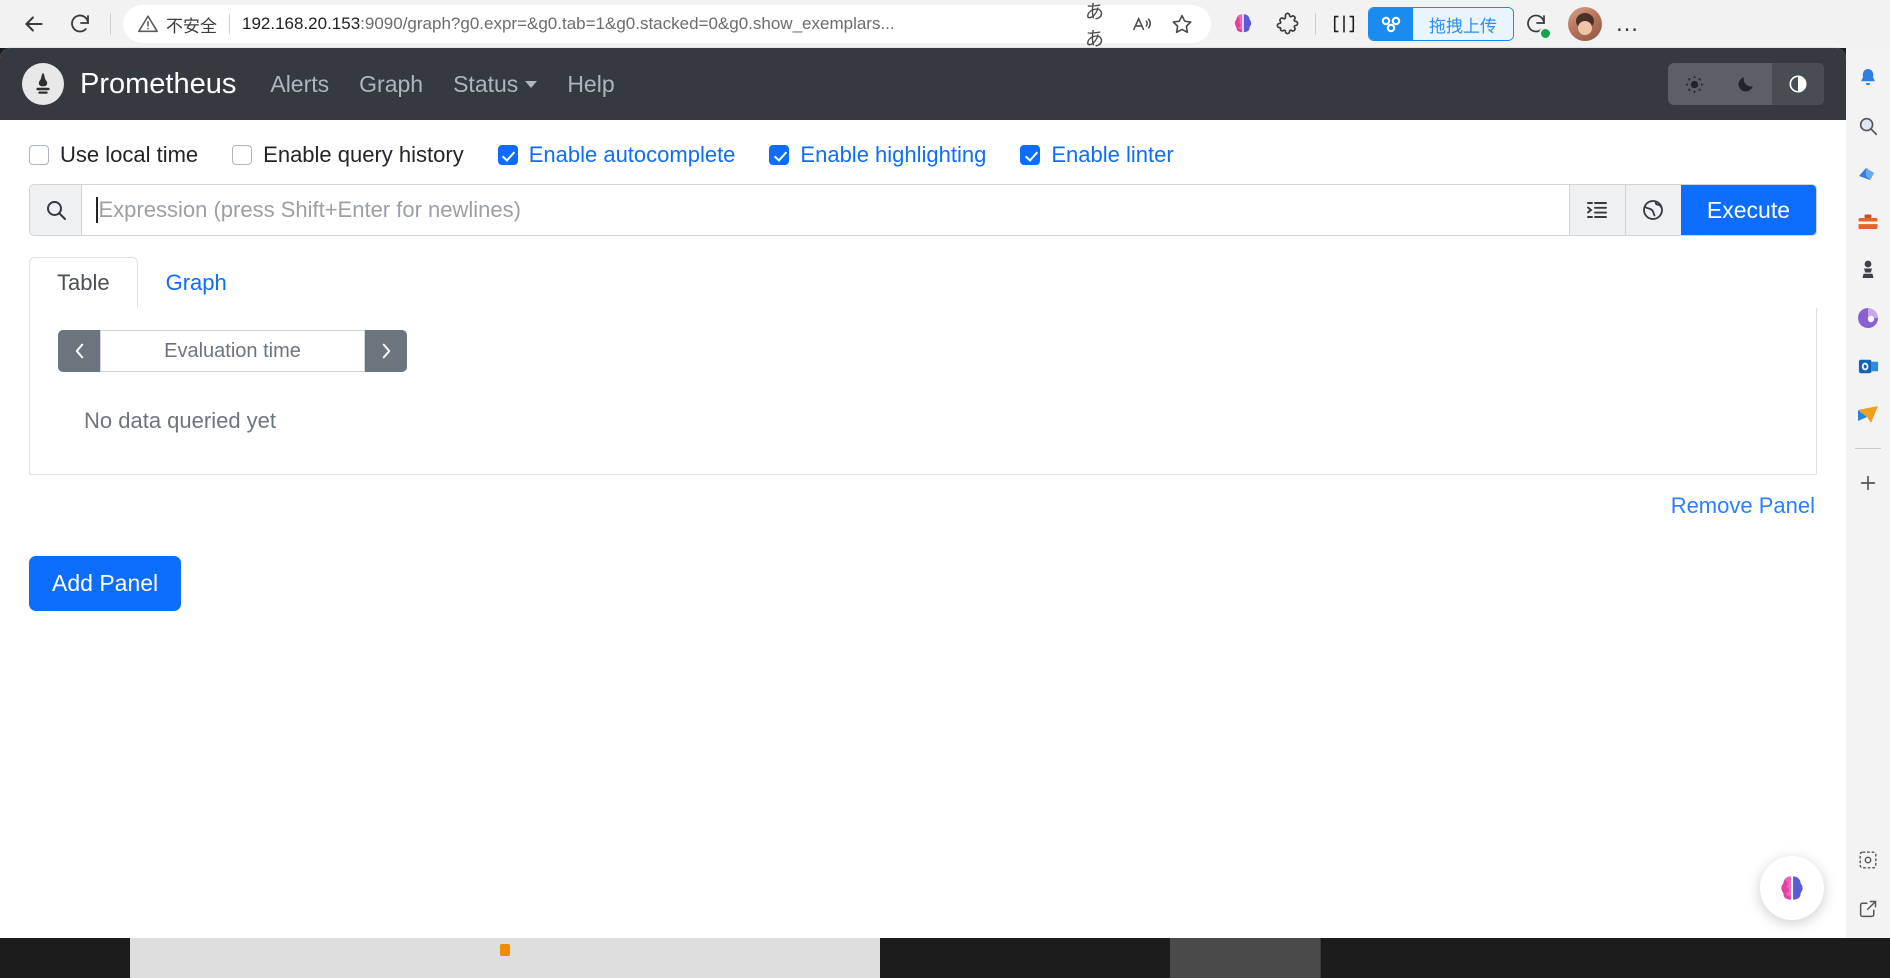 The image size is (1890, 978). I want to click on mail-send-icon, so click(1868, 414).